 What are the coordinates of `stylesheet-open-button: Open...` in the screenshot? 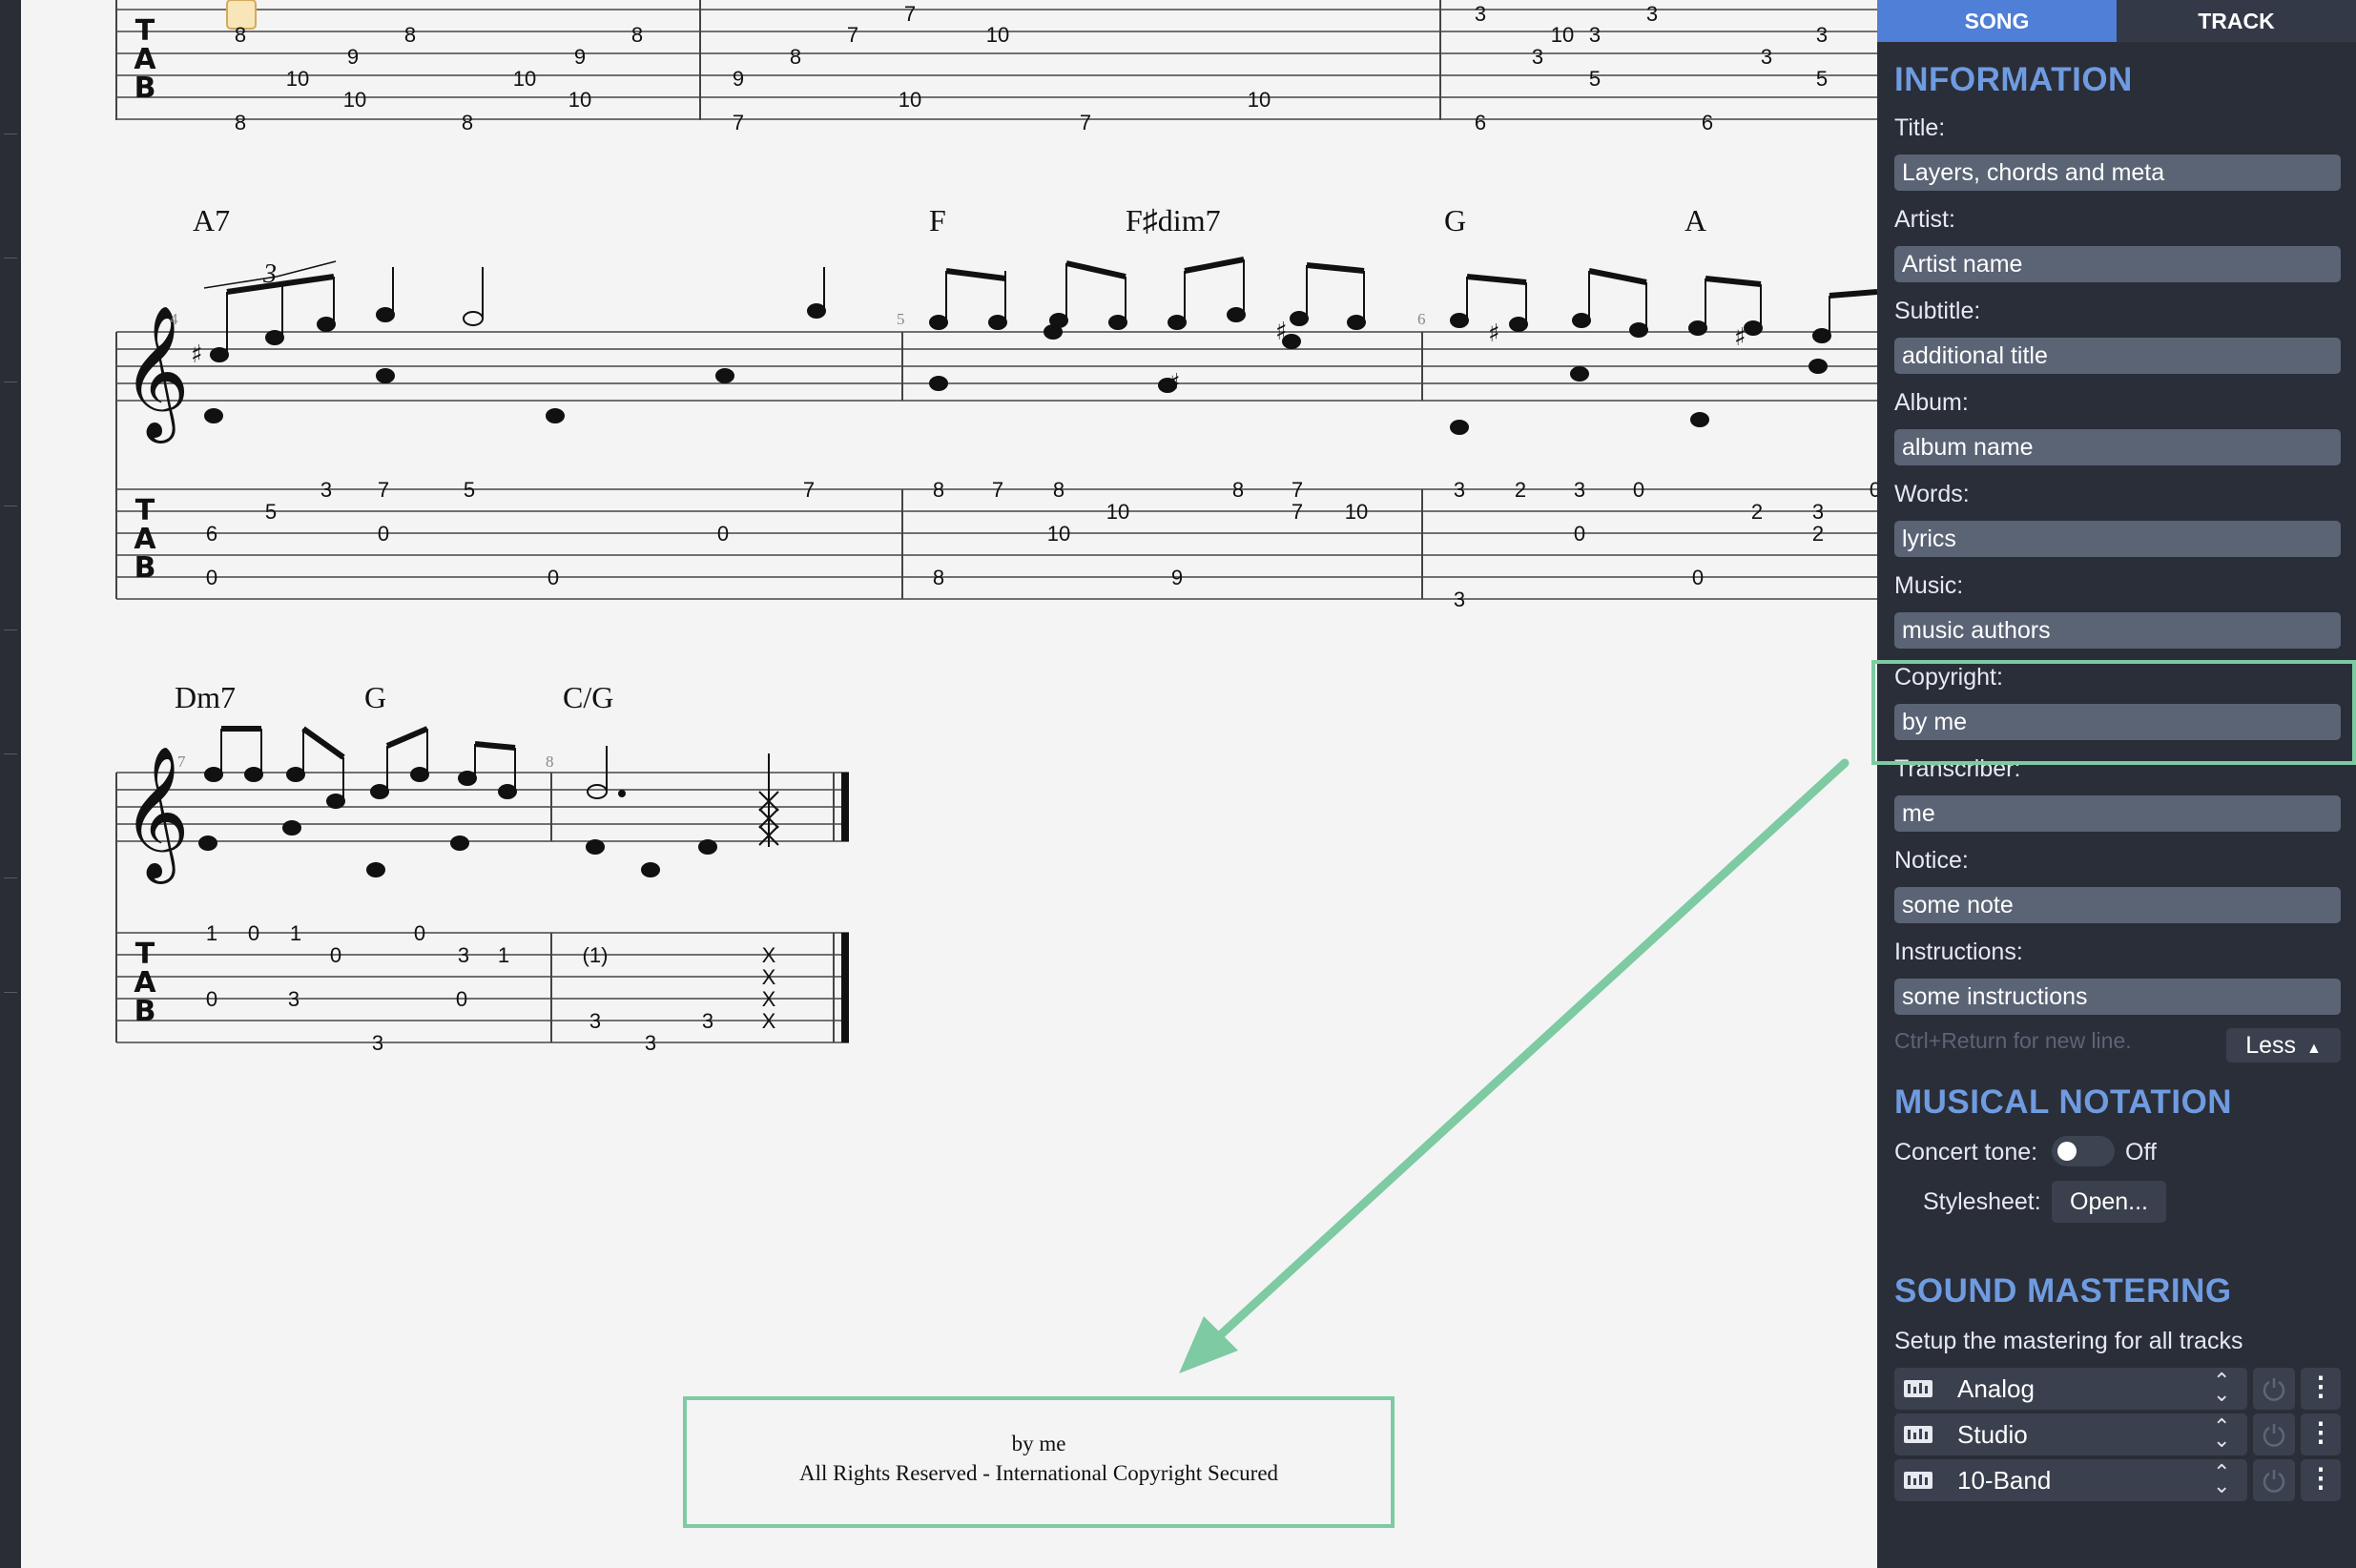 It's located at (2109, 1202).